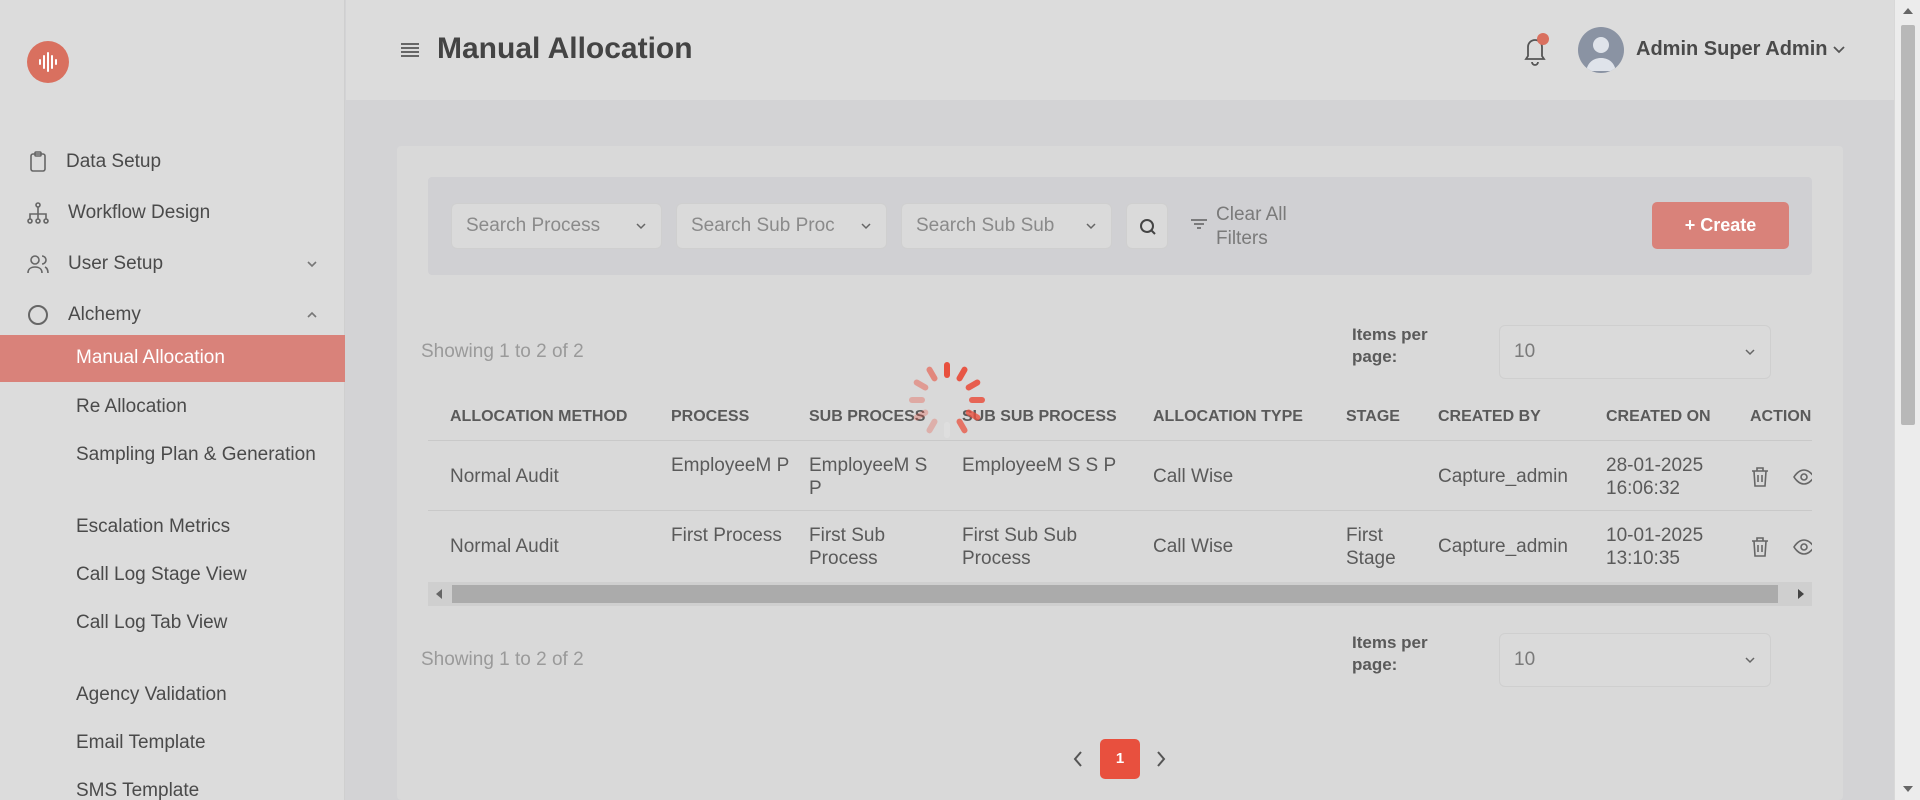  I want to click on table-cell: 10-01-2025 13:10:35, so click(1655, 547).